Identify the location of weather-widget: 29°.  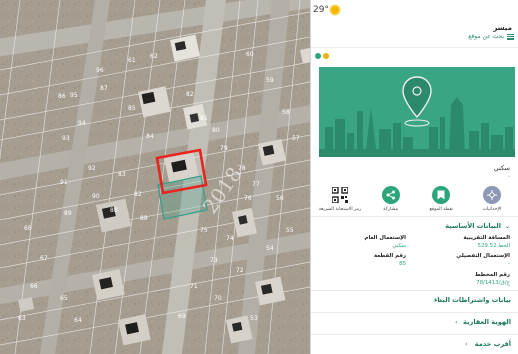
(326, 10).